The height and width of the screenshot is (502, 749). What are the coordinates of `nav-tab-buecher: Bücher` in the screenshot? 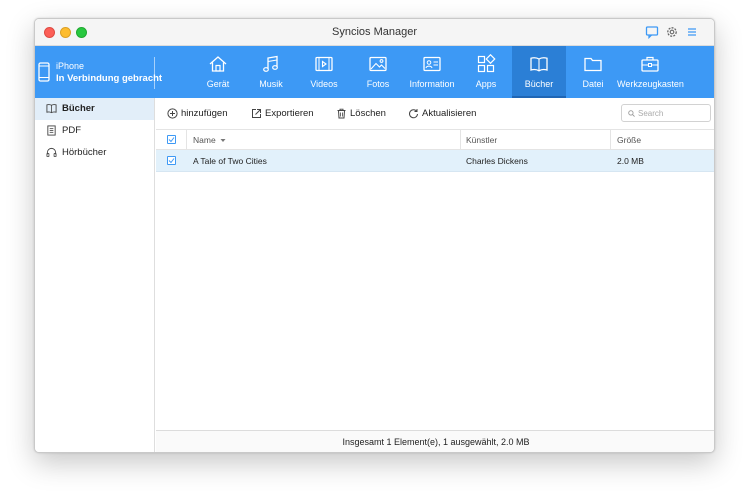 It's located at (539, 72).